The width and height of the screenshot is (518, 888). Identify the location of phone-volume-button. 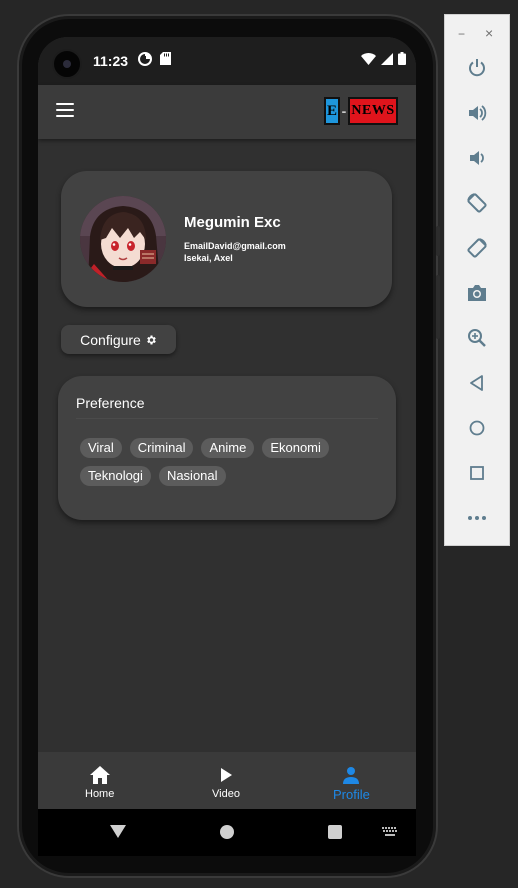
(438, 307).